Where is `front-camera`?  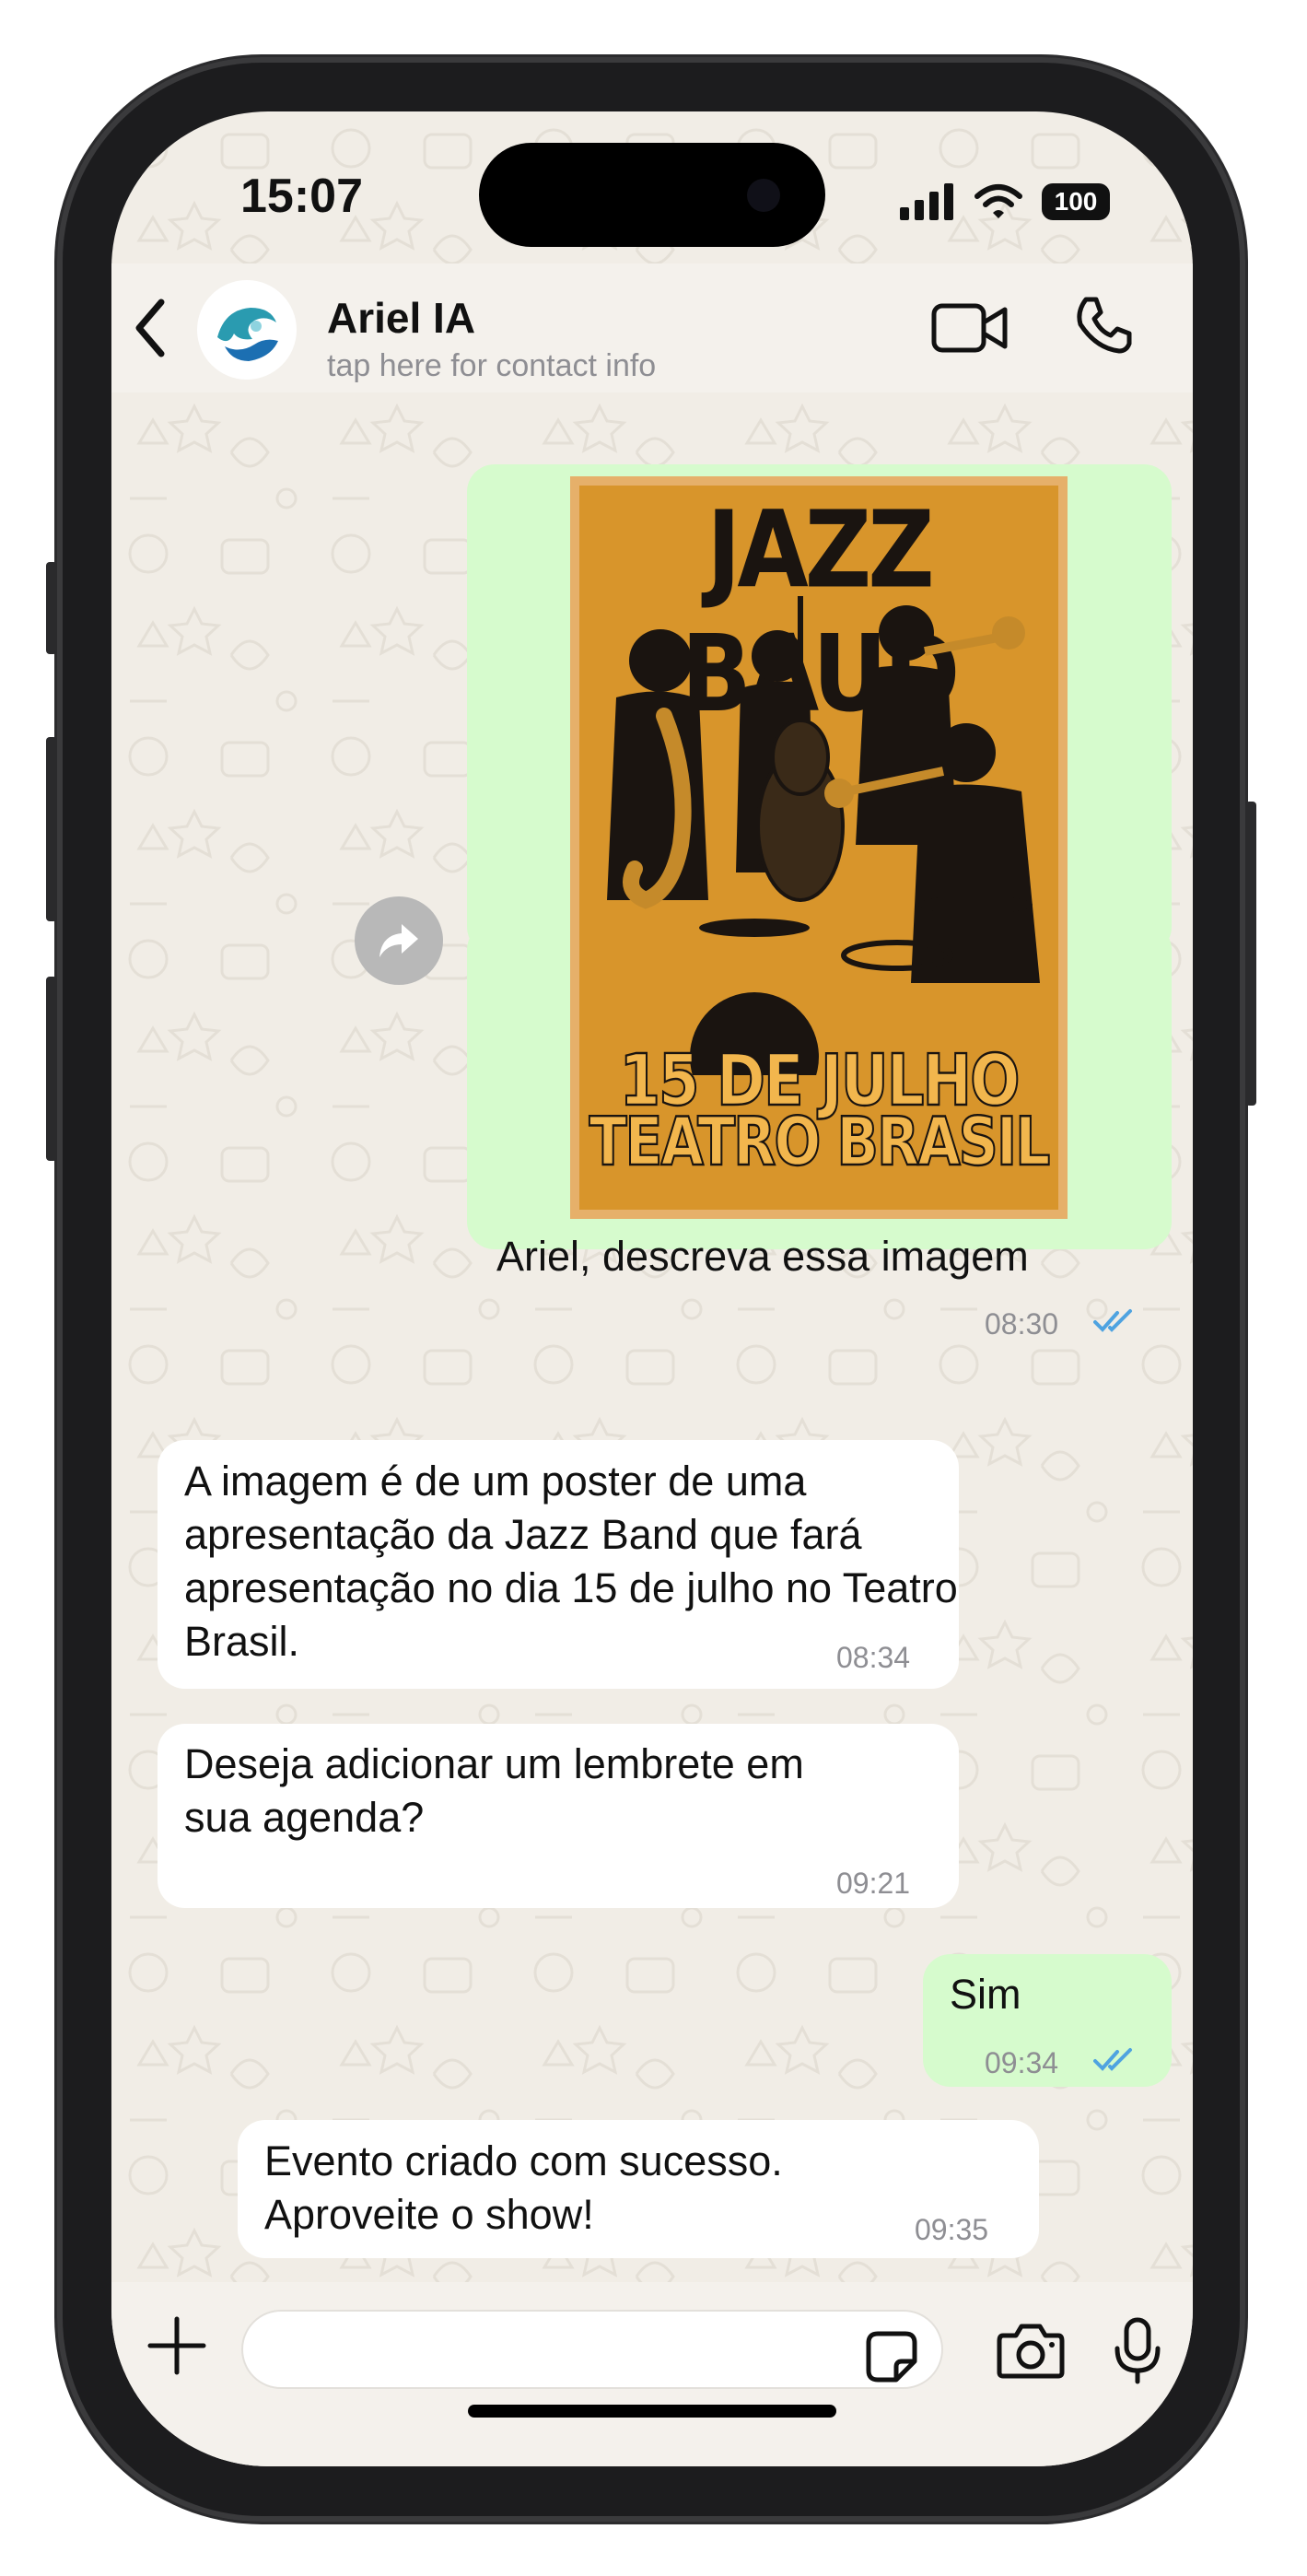
front-camera is located at coordinates (763, 195).